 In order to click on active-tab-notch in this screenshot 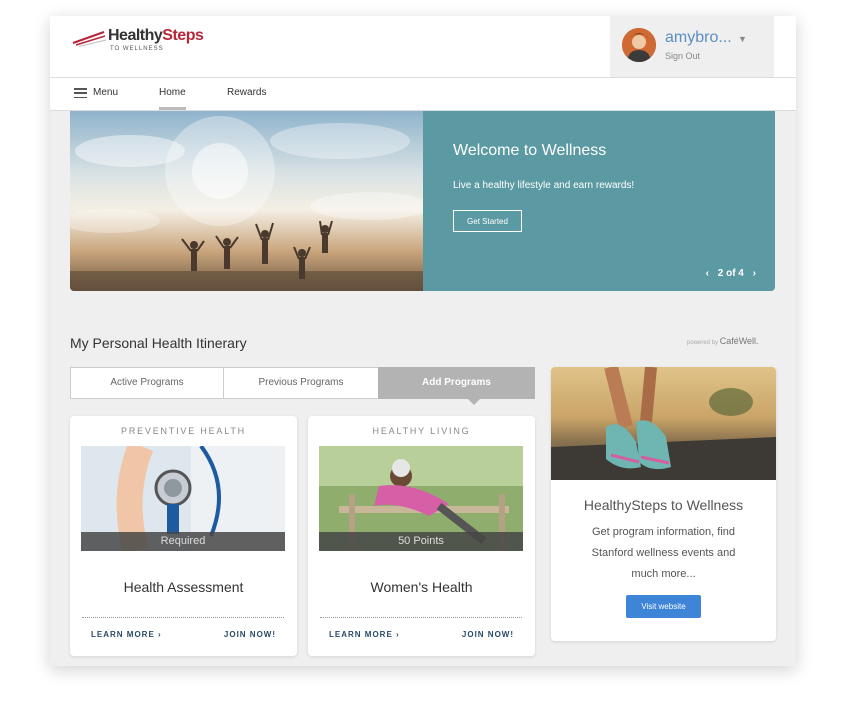, I will do `click(474, 402)`.